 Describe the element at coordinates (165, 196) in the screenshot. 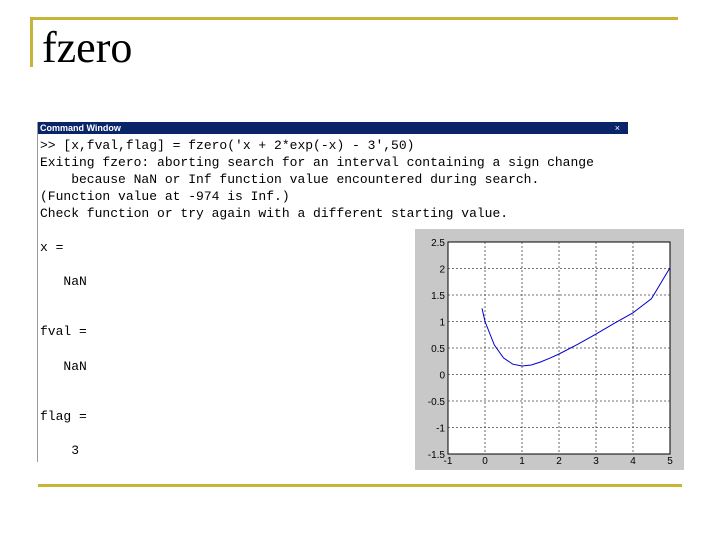

I see `output-line: (Function value at -974 is Inf.)` at that location.